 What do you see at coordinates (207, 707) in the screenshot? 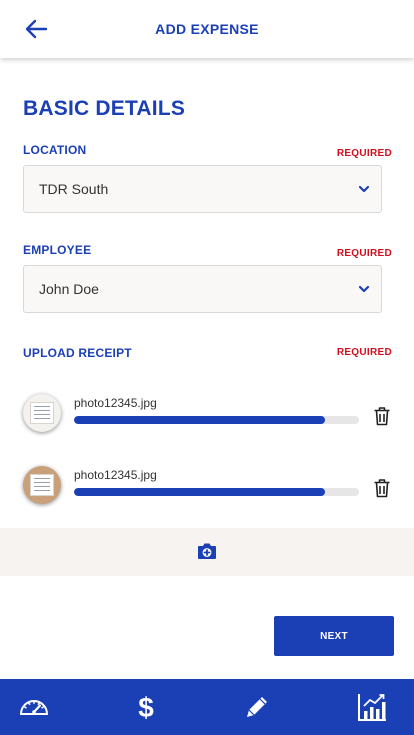
I see `bottom-nav: $` at bounding box center [207, 707].